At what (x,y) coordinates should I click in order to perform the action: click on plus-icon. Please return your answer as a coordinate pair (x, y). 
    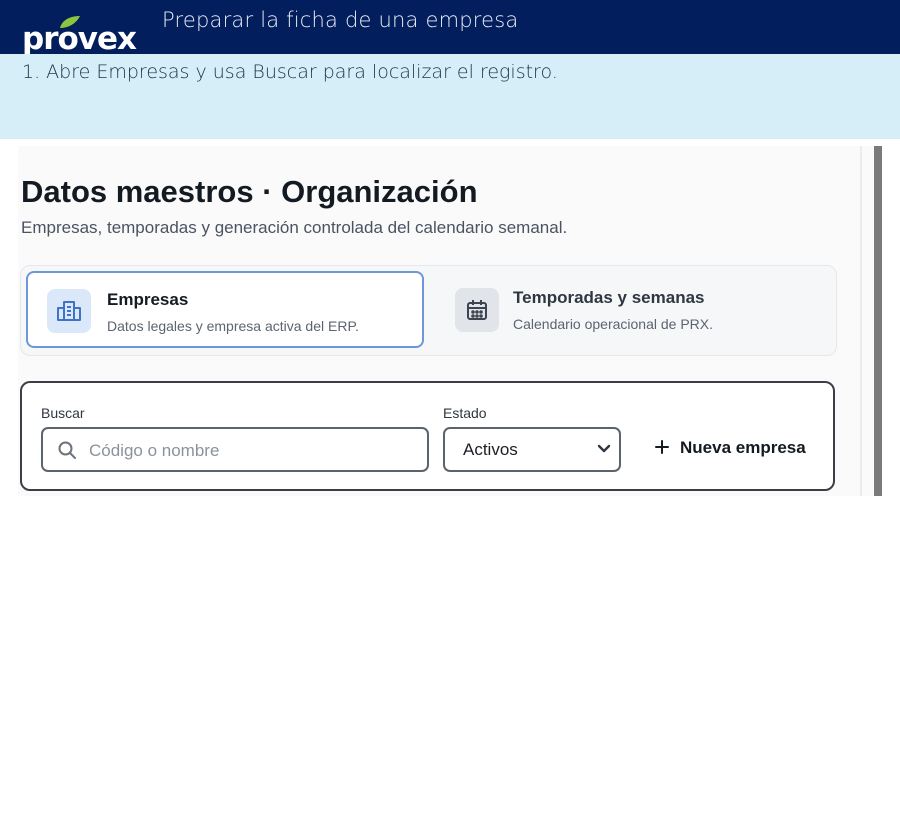
    Looking at the image, I should click on (662, 447).